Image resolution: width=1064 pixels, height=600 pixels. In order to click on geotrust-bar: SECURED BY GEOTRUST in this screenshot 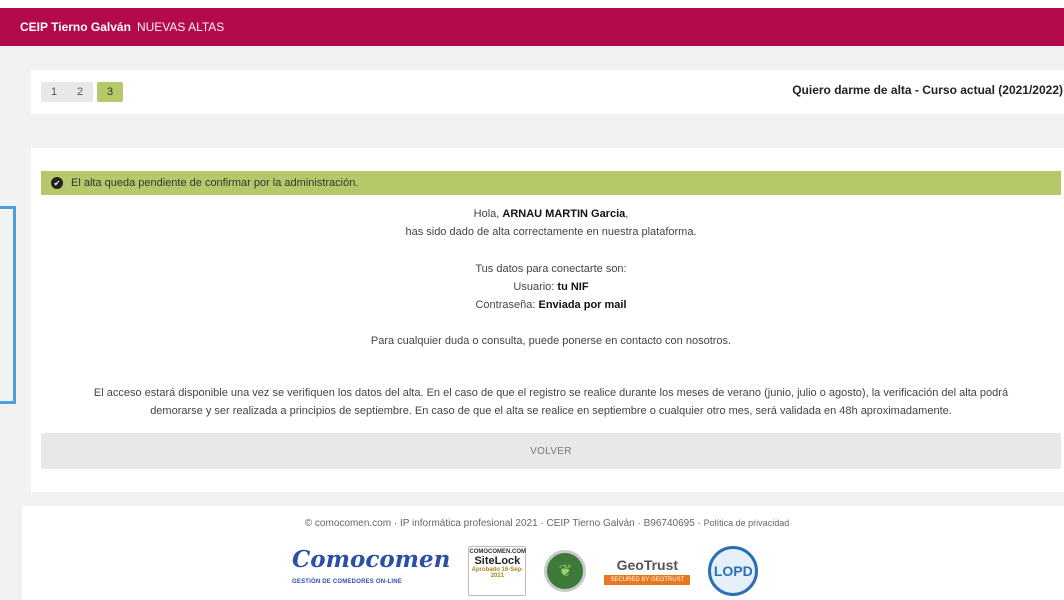, I will do `click(647, 580)`.